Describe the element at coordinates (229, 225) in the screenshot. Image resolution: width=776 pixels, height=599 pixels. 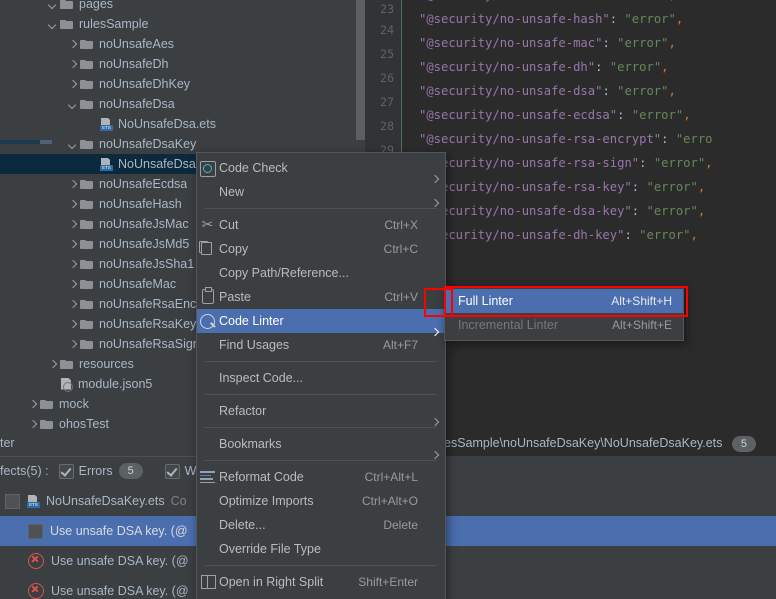
I see `menu-item-label: Cut` at that location.